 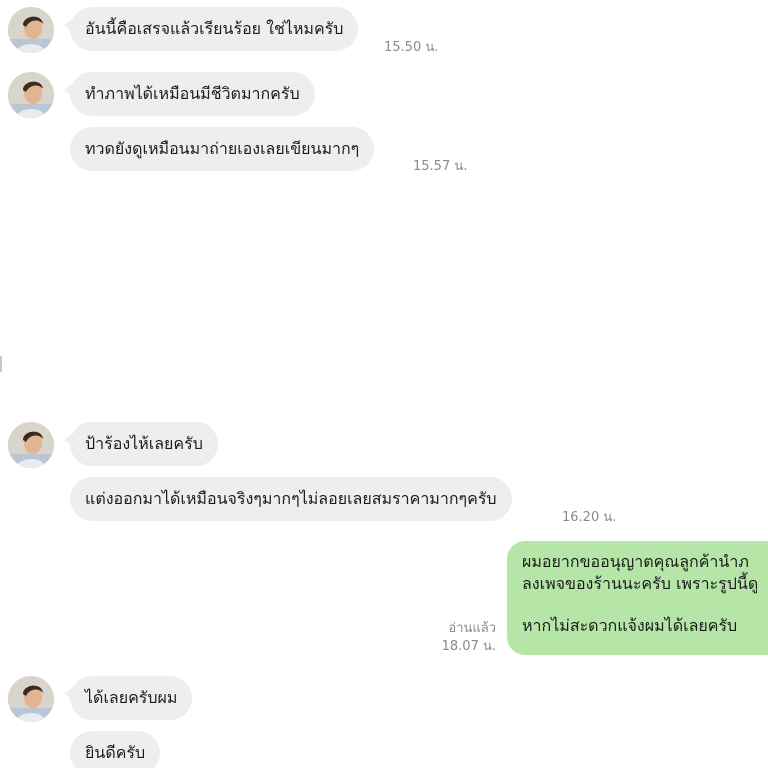 I want to click on outgoing-line: หากไม่สะดวกแจ้งผมได้เลยครับ, so click(x=630, y=625).